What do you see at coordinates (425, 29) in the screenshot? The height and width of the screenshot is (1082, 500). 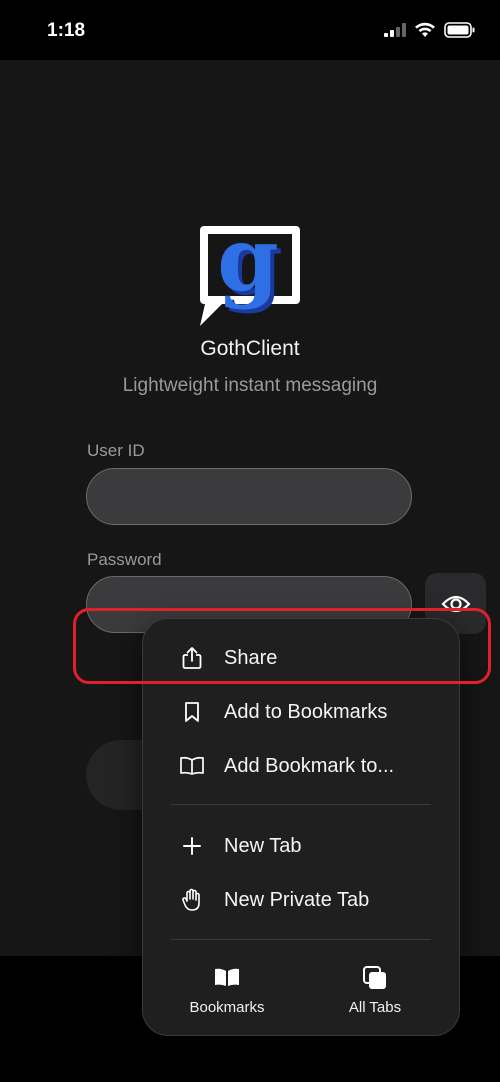 I see `wifi-icon` at bounding box center [425, 29].